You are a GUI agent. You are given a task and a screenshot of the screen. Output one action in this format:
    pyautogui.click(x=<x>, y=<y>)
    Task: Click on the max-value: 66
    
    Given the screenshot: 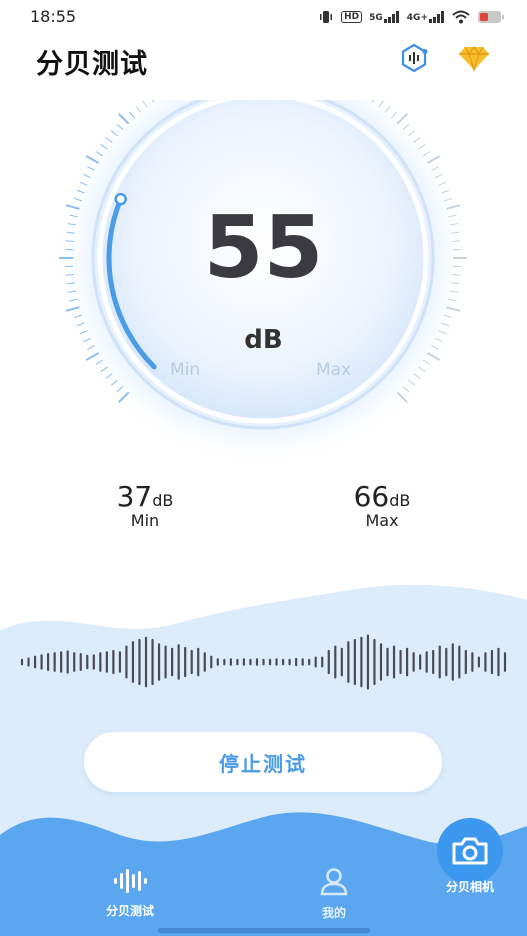 What is the action you would take?
    pyautogui.click(x=371, y=496)
    